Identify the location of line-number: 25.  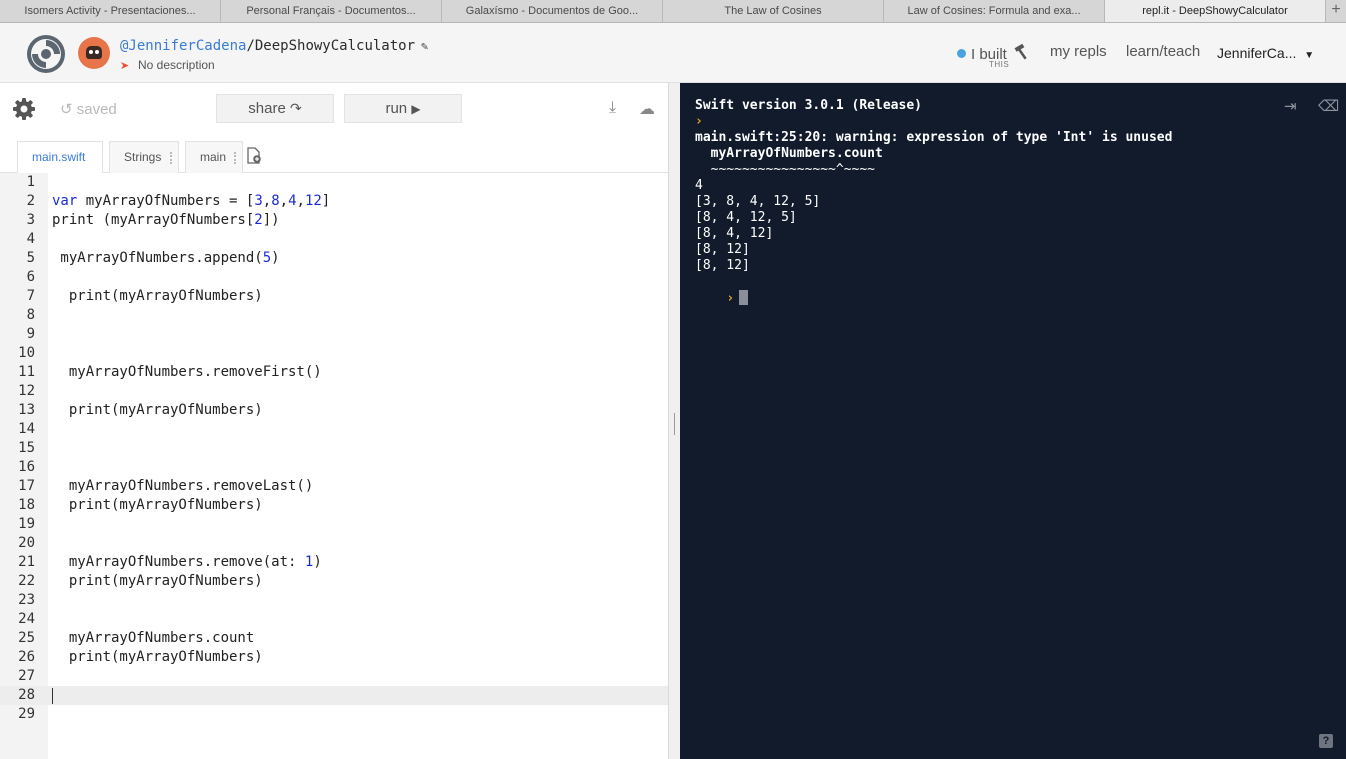
(26, 638).